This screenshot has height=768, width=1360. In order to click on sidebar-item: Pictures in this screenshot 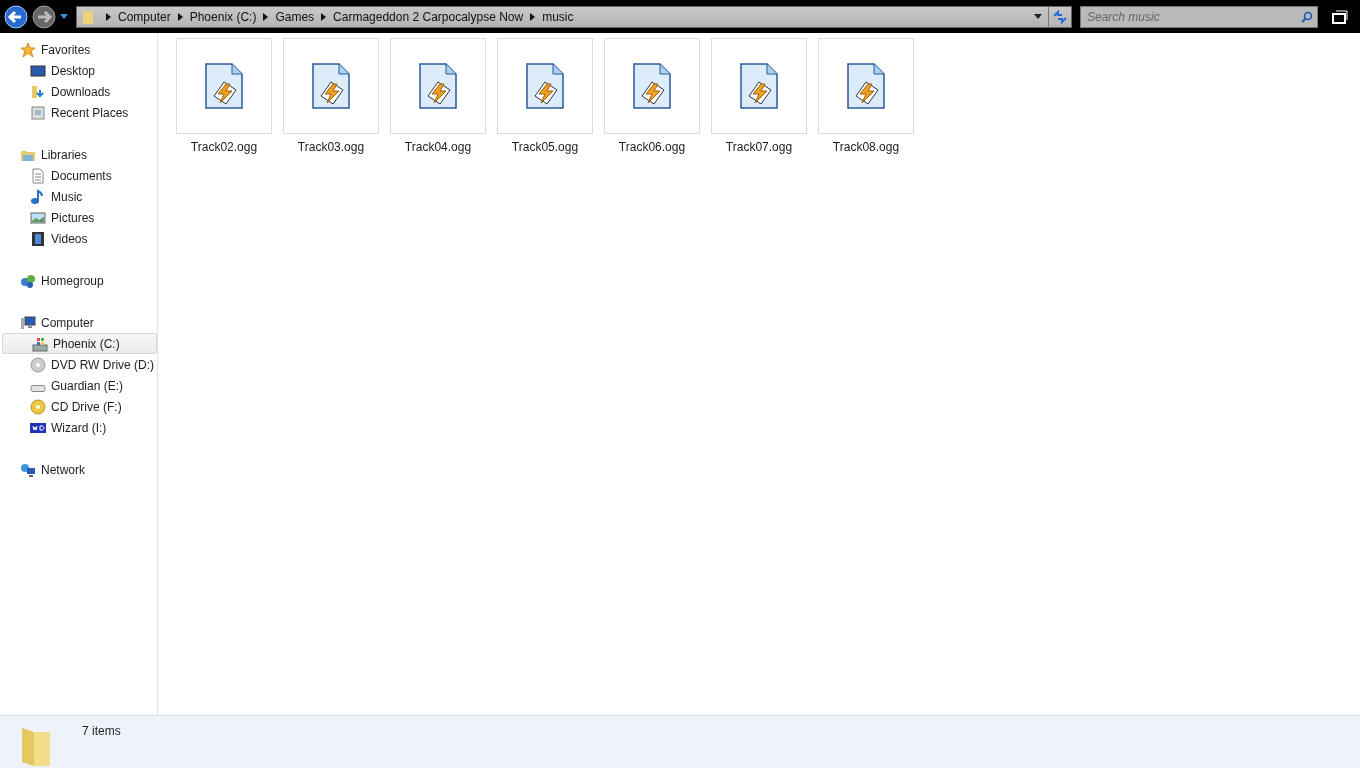, I will do `click(78, 217)`.